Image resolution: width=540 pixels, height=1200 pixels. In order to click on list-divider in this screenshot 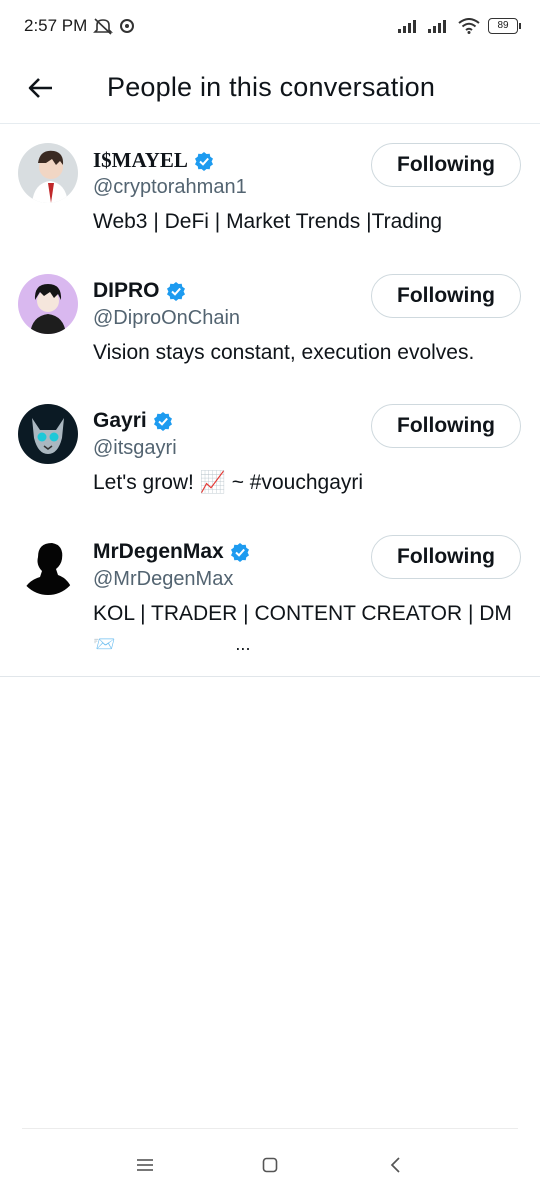, I will do `click(270, 676)`.